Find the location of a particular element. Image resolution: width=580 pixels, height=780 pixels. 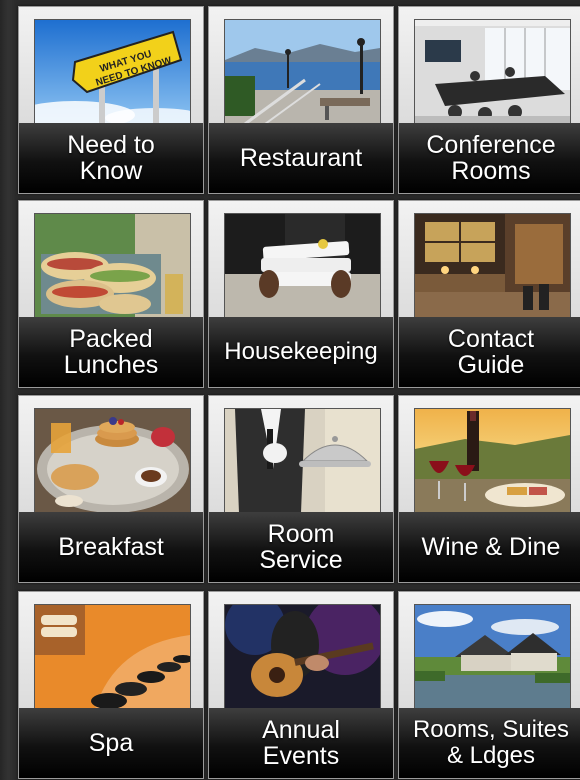

tile-caption: Wine & Dine is located at coordinates (489, 547).